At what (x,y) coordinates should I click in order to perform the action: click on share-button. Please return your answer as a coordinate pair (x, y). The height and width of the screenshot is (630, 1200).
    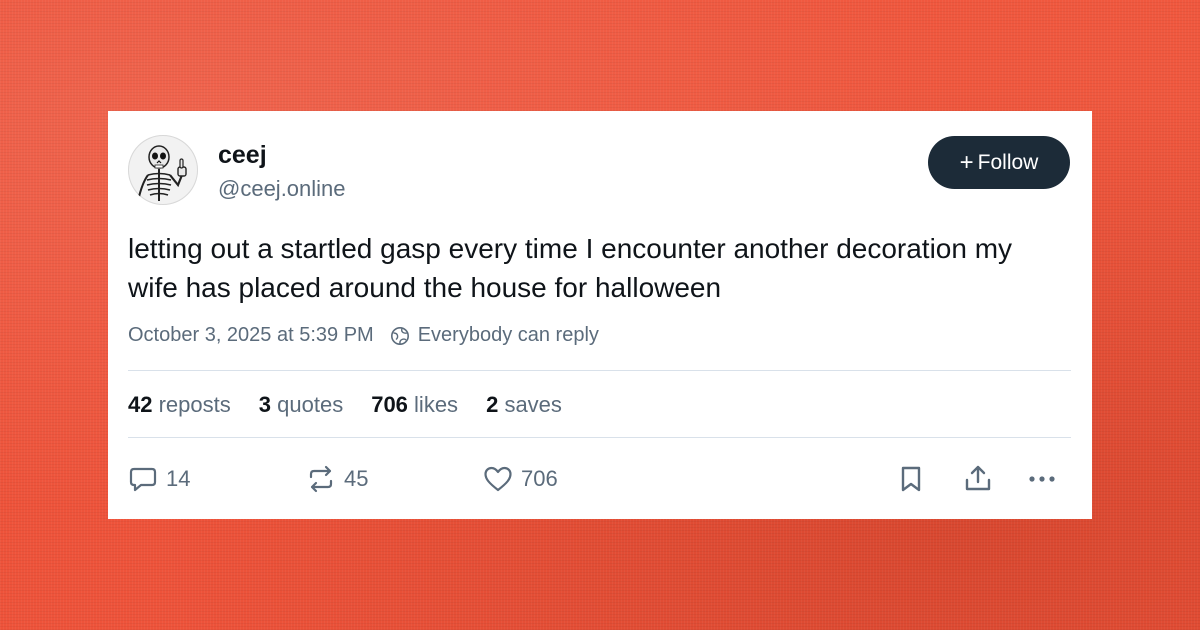
    Looking at the image, I should click on (978, 481).